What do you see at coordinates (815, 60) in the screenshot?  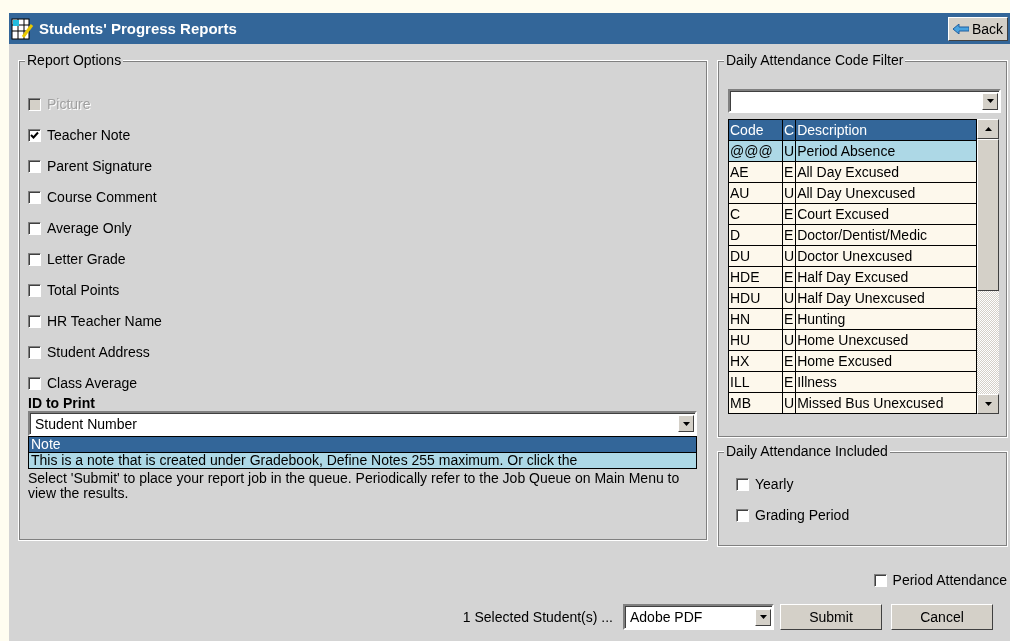 I see `group-title: Daily Attendance Code Filter` at bounding box center [815, 60].